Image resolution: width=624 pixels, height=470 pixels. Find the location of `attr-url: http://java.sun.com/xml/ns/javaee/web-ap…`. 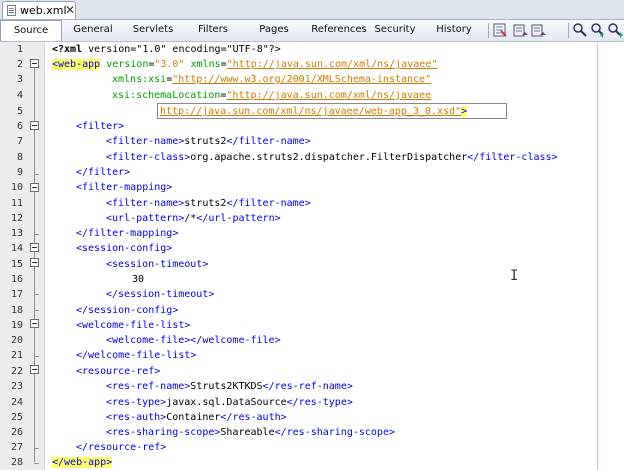

attr-url: http://java.sun.com/xml/ns/javaee/web-ap… is located at coordinates (310, 111).